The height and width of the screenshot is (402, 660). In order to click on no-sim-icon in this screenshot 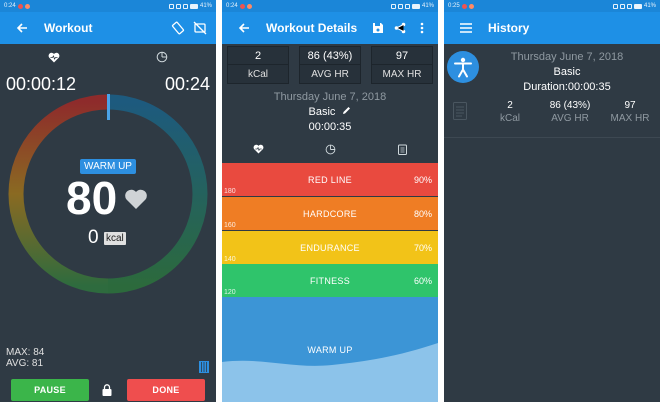, I will do `click(200, 28)`.